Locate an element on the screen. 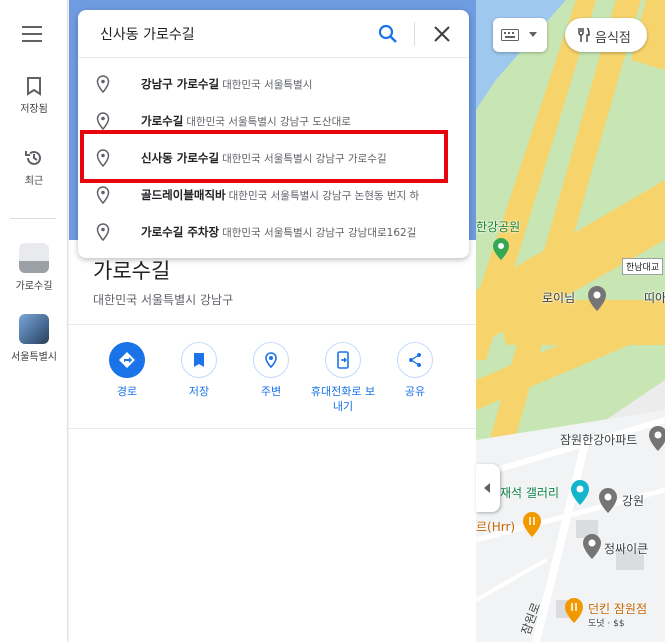 The image size is (665, 642). rail-item-garosugil: 가로수길 is located at coordinates (34, 267).